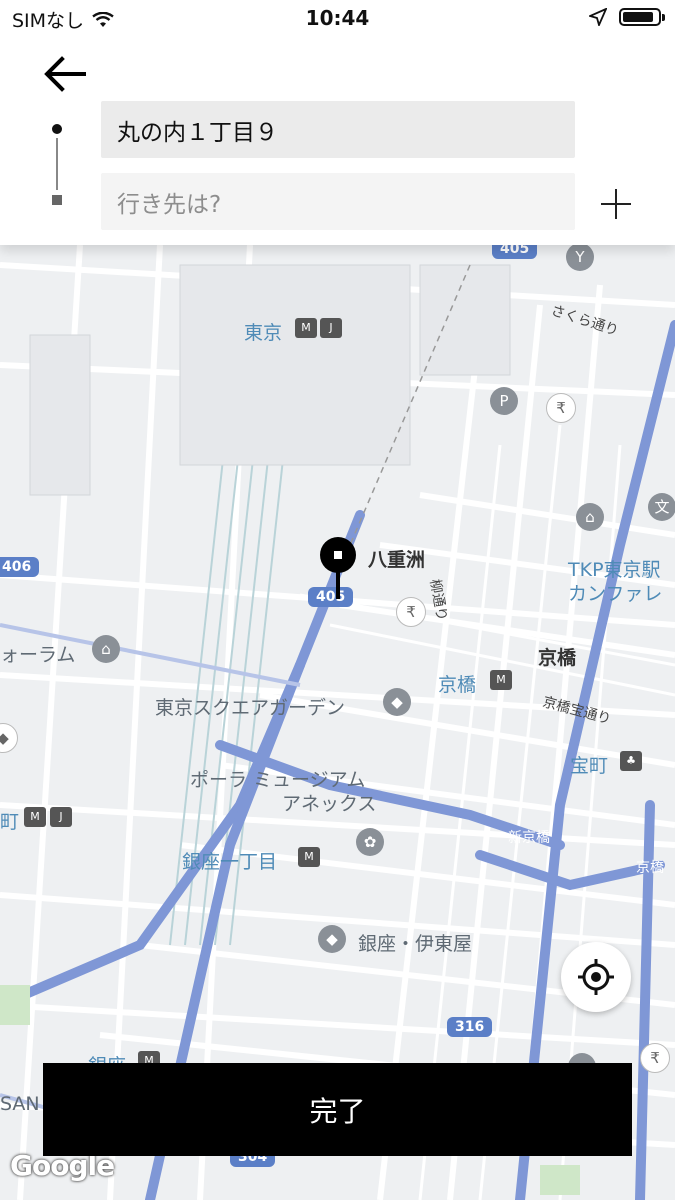 This screenshot has width=675, height=1200. Describe the element at coordinates (263, 333) in the screenshot. I see `map-label-tokyo-station: 東京` at that location.